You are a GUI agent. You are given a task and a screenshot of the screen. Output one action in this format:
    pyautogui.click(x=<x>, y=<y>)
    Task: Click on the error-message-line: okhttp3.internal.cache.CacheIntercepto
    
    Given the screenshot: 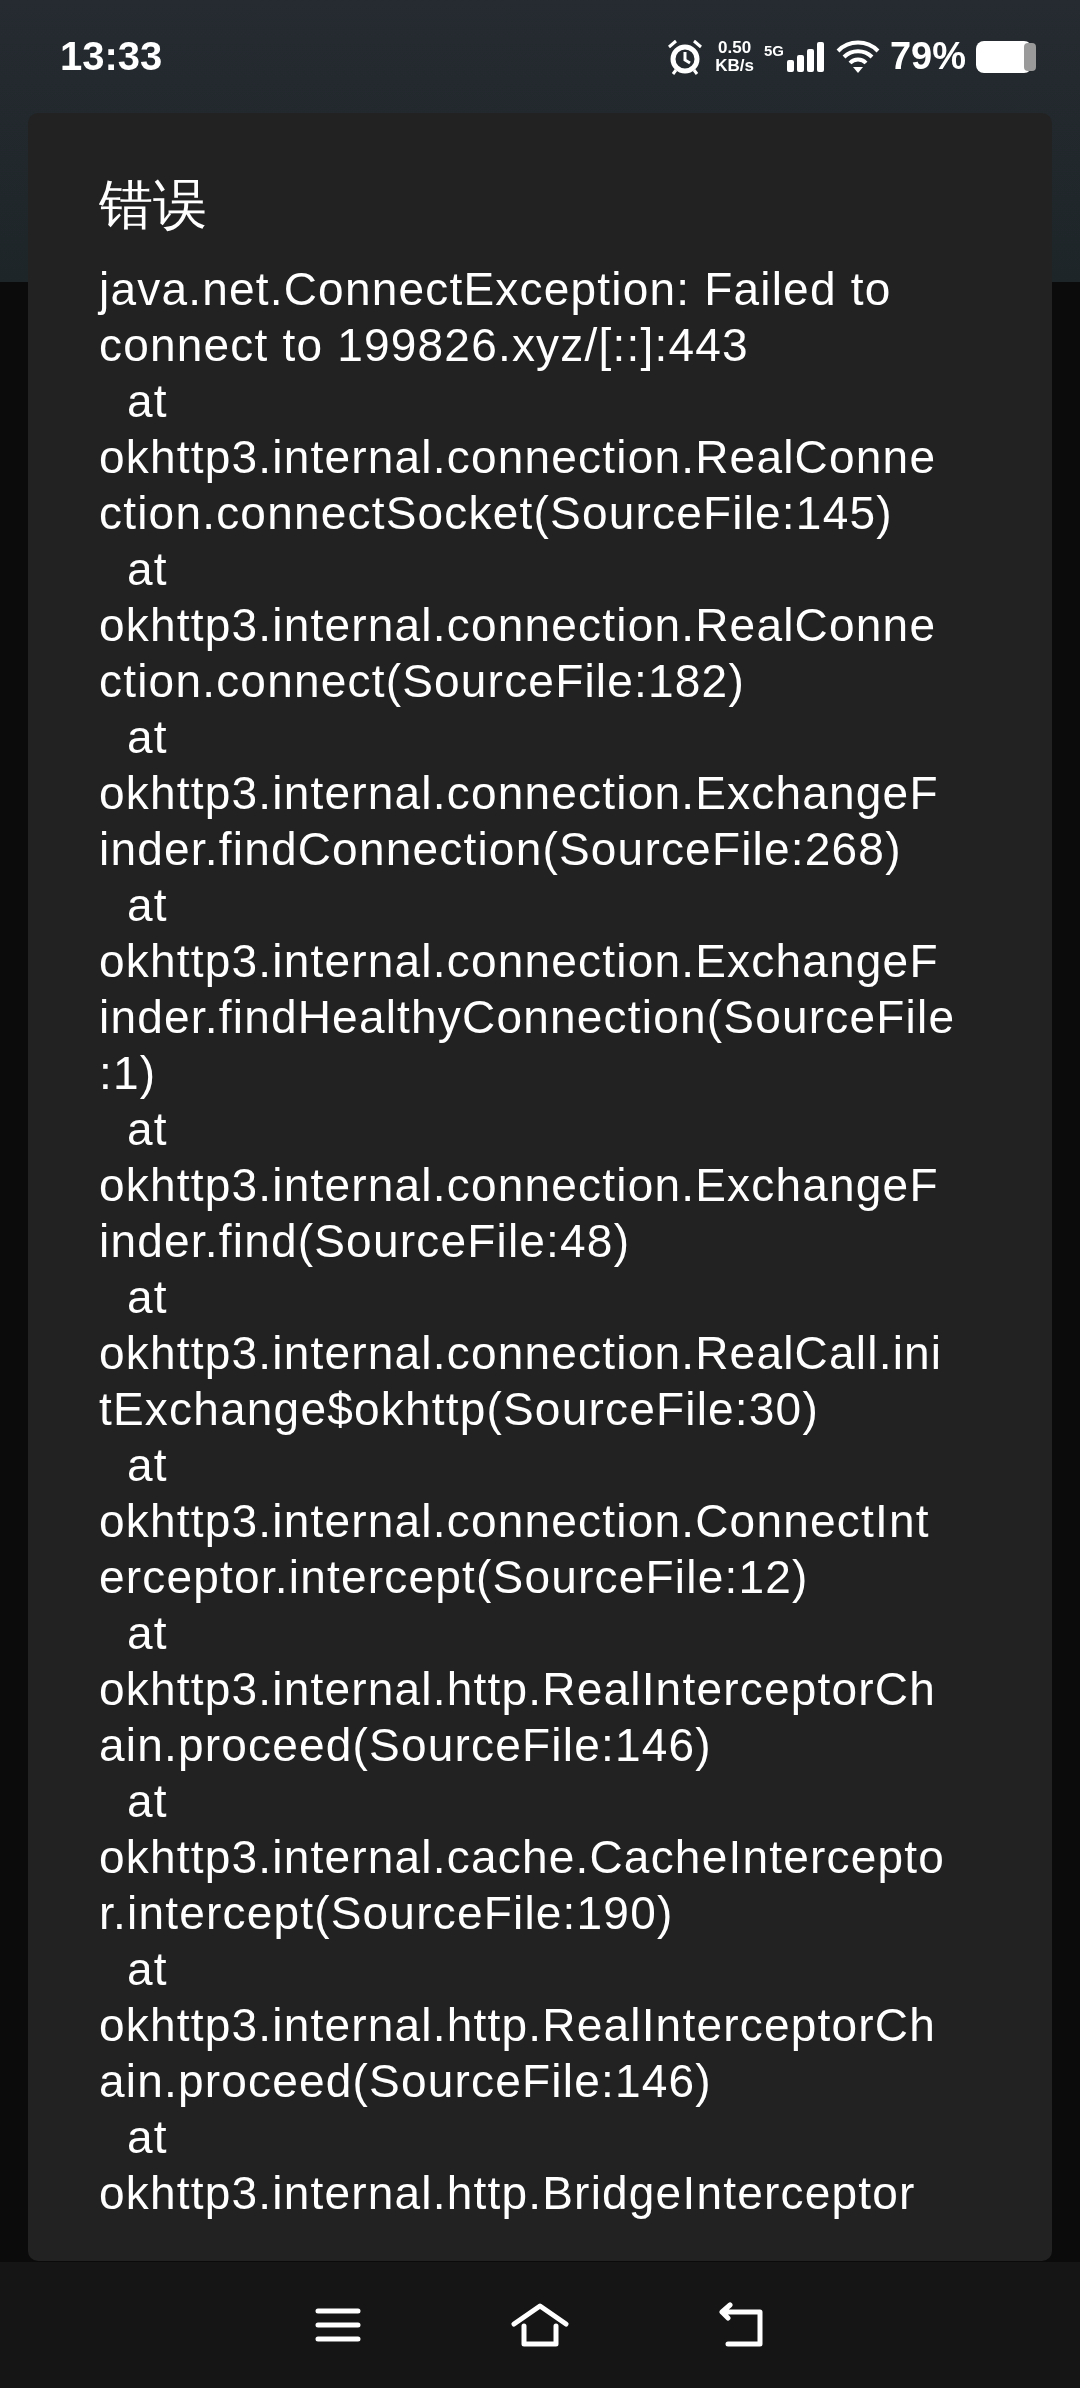 What is the action you would take?
    pyautogui.click(x=522, y=1857)
    